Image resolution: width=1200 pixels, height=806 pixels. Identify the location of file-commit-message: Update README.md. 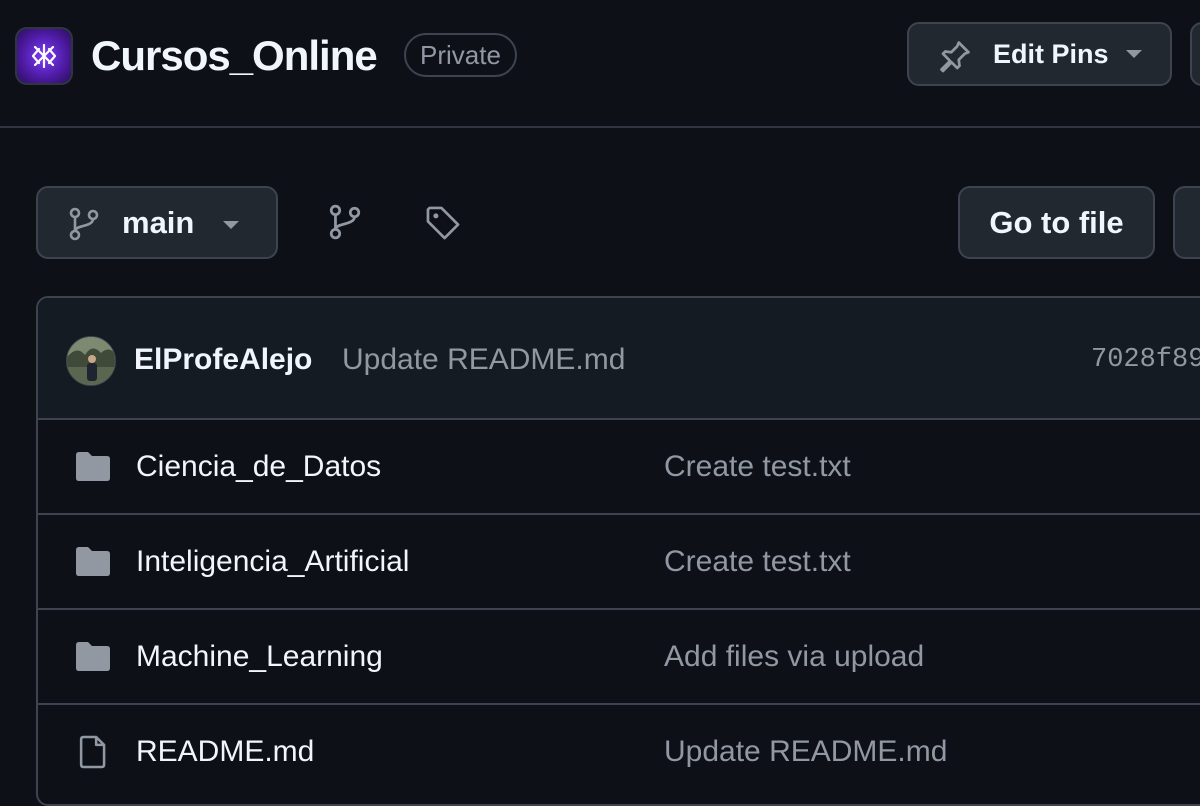
(805, 751).